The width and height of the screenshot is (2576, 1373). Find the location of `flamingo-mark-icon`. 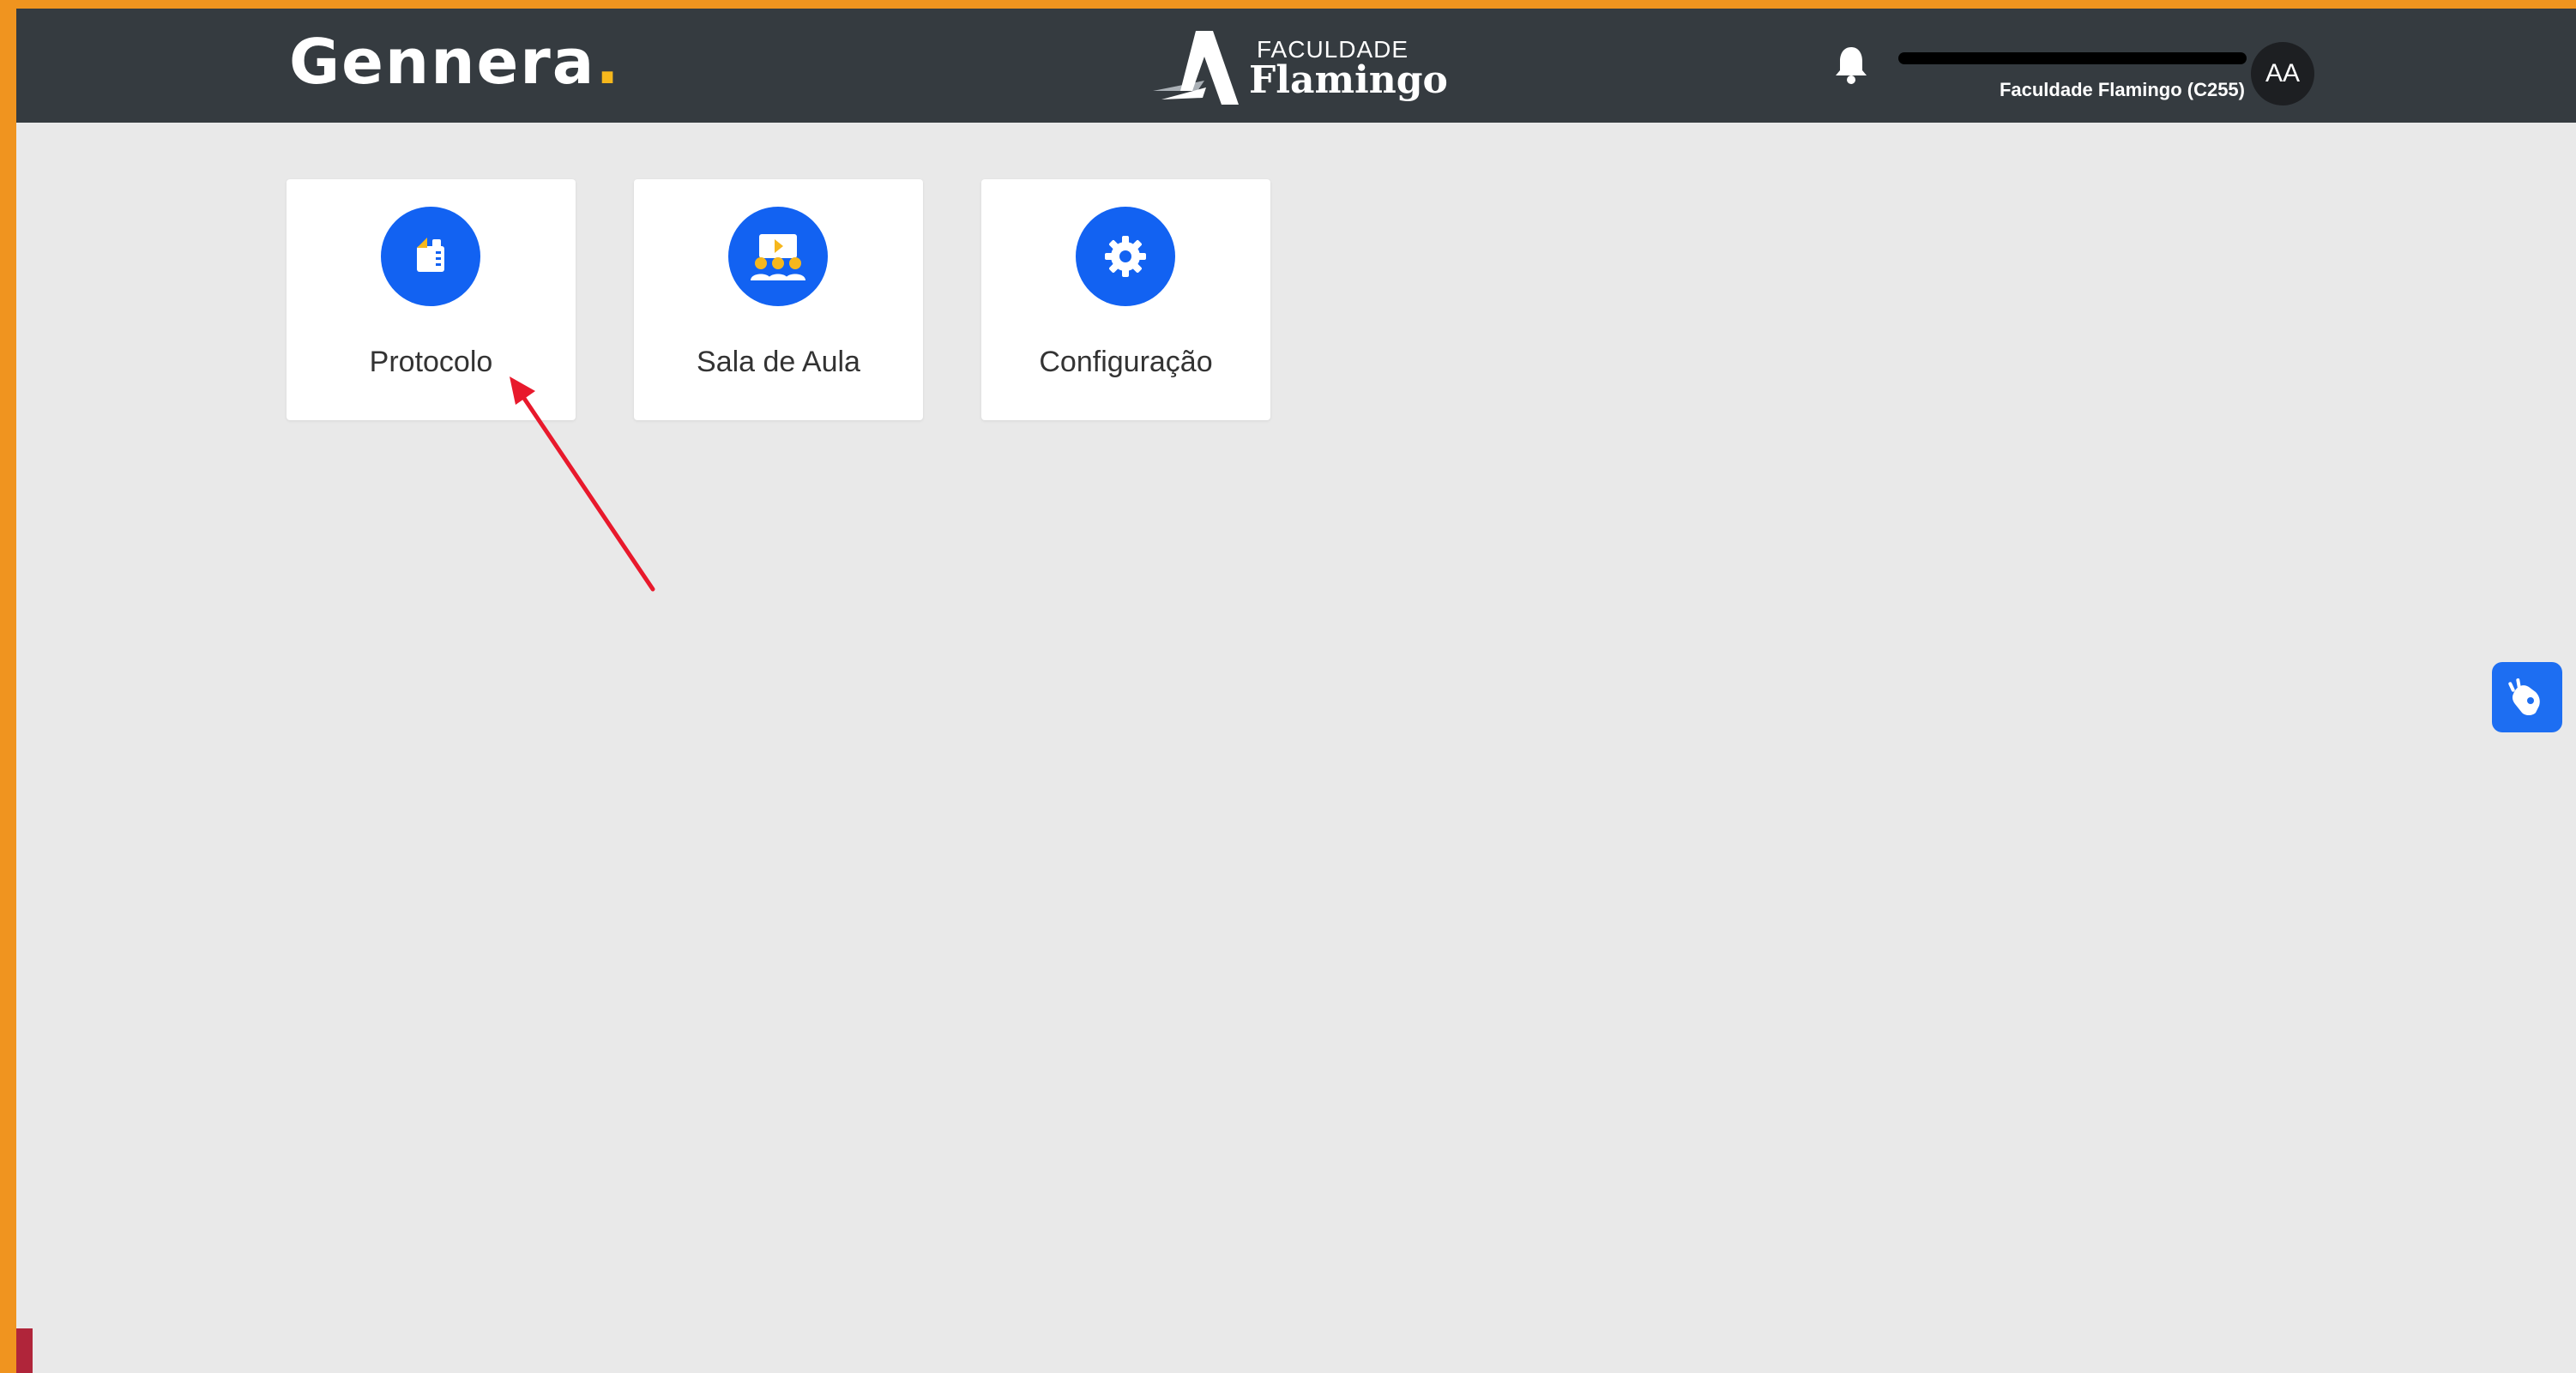

flamingo-mark-icon is located at coordinates (1196, 68).